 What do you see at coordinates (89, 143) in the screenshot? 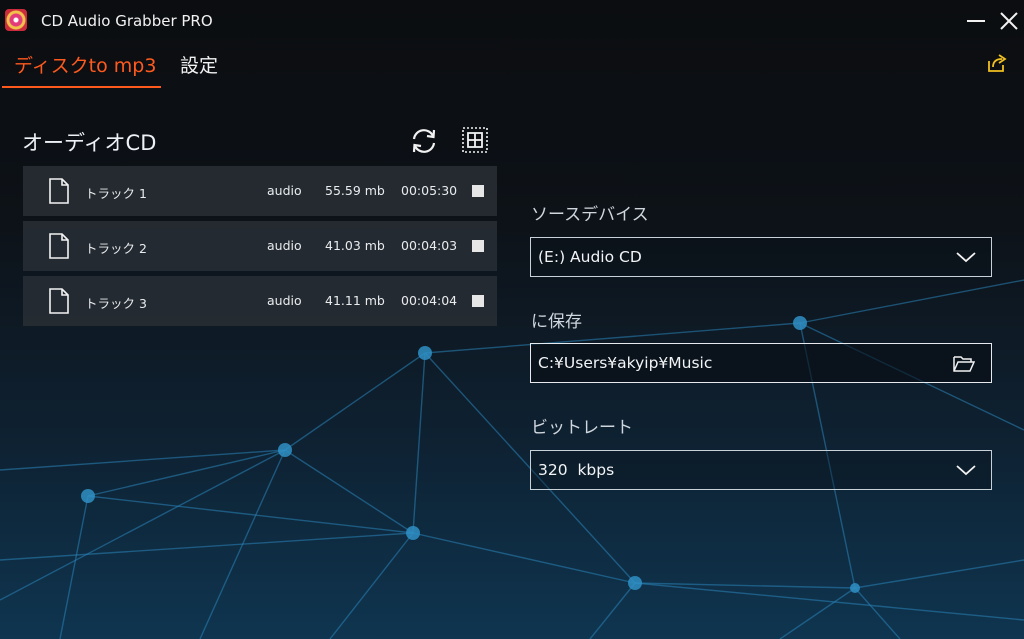
I see `audio-cd-title: オーディオCD` at bounding box center [89, 143].